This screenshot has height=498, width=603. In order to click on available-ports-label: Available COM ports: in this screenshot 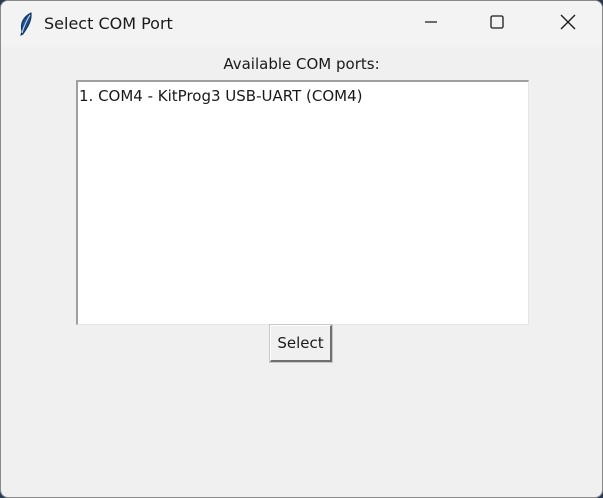, I will do `click(301, 64)`.